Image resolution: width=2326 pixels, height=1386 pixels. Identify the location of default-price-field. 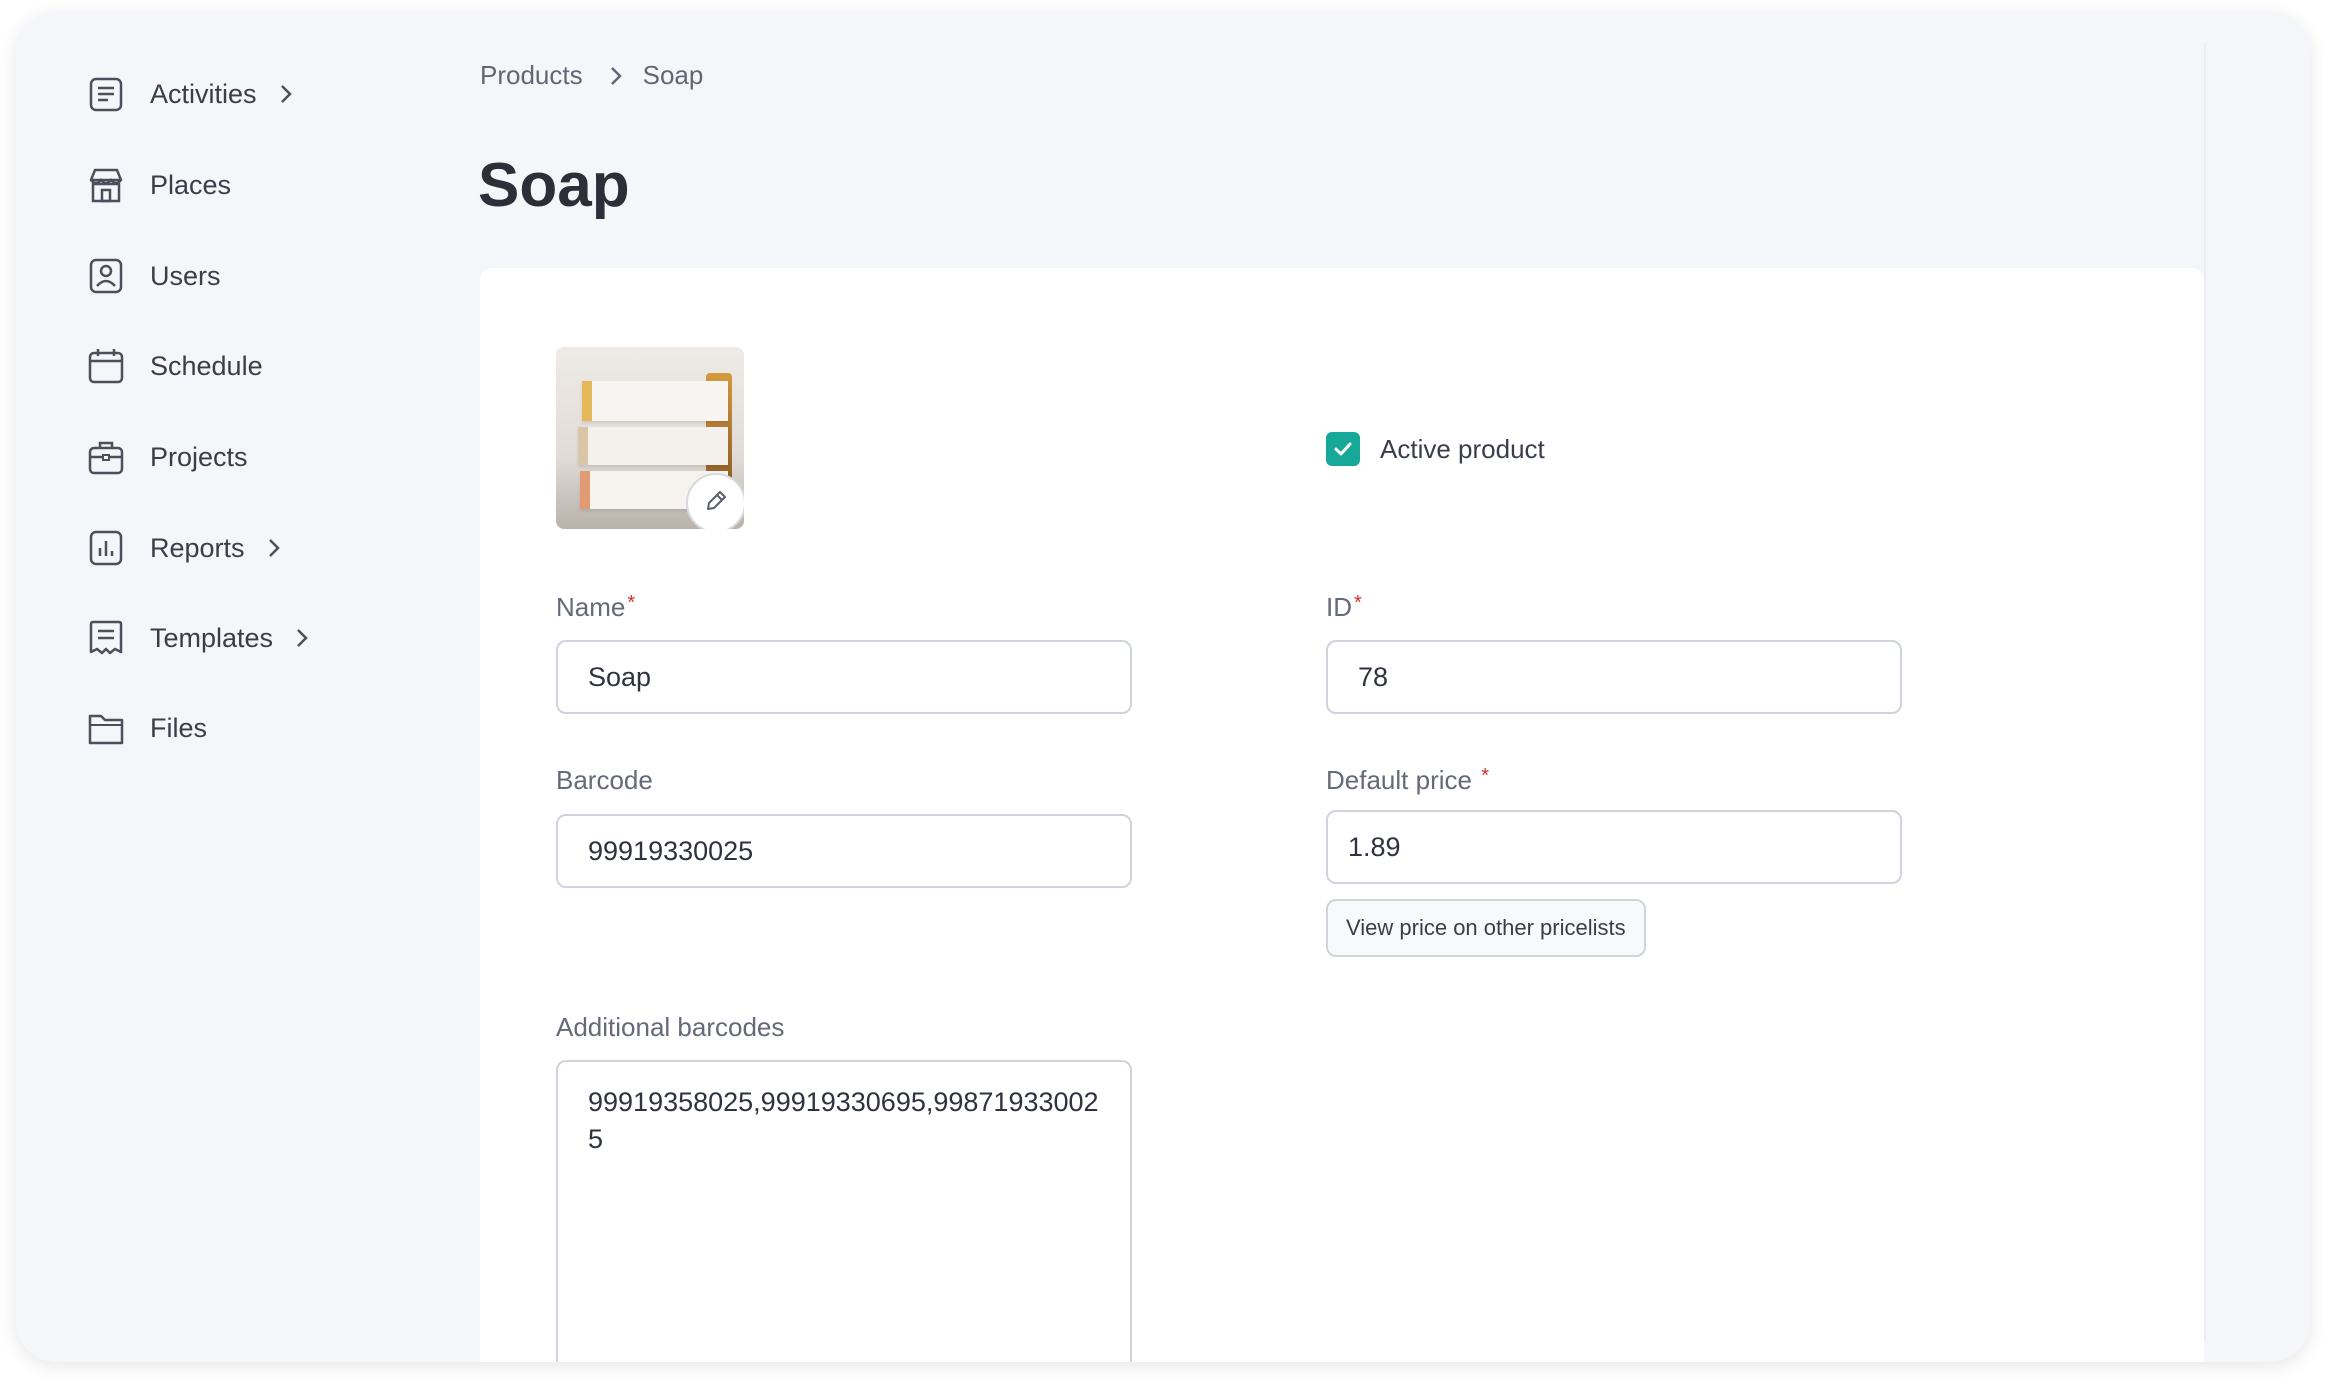
(1614, 847).